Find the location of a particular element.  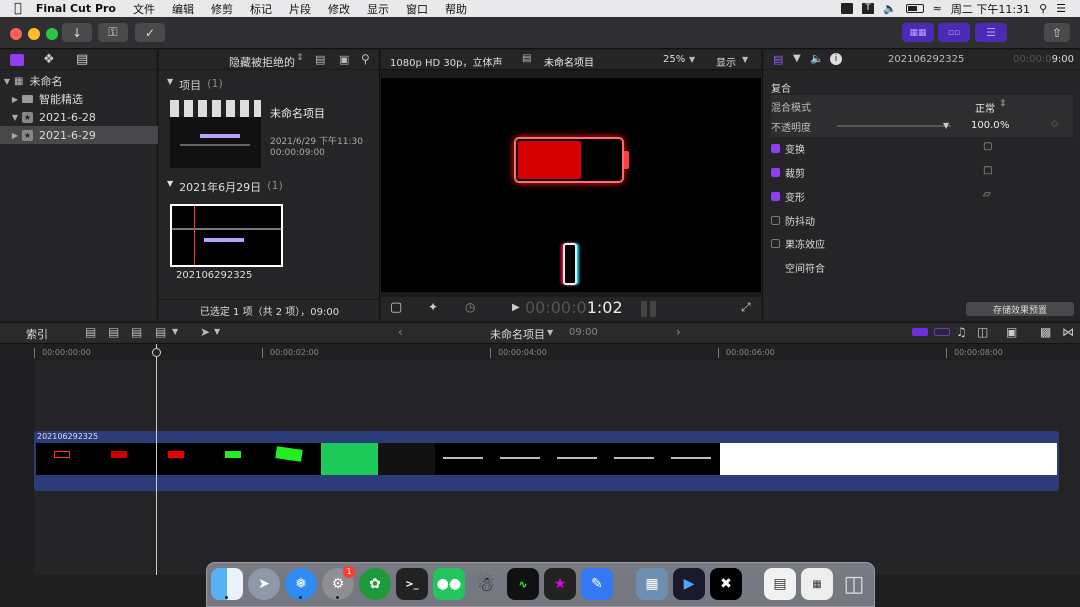

playhead is located at coordinates (156, 459).